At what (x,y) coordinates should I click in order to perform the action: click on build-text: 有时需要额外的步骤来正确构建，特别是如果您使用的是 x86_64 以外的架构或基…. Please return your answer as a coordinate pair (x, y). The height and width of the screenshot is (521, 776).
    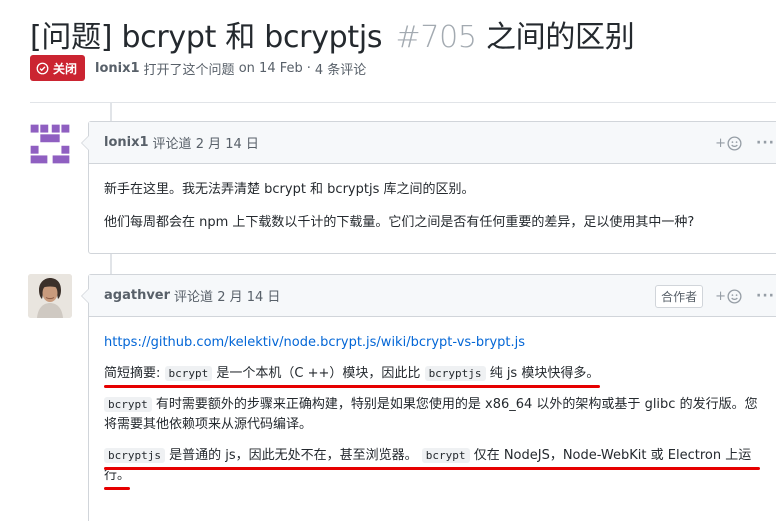
    Looking at the image, I should click on (431, 414).